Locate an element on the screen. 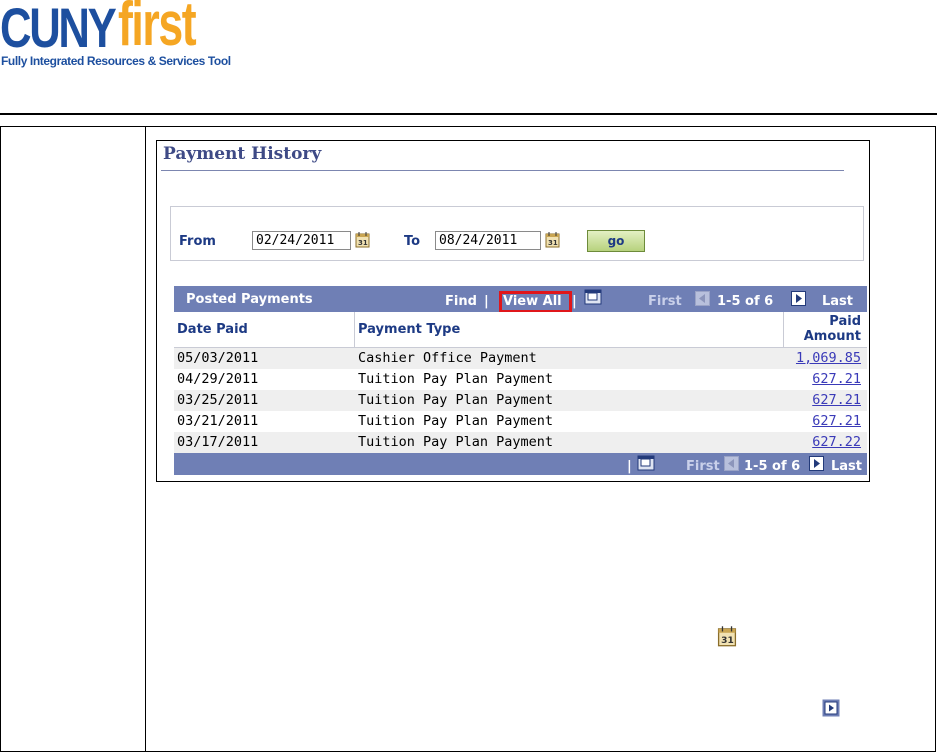 The height and width of the screenshot is (754, 937). row-date: 03/25/2011 is located at coordinates (218, 400).